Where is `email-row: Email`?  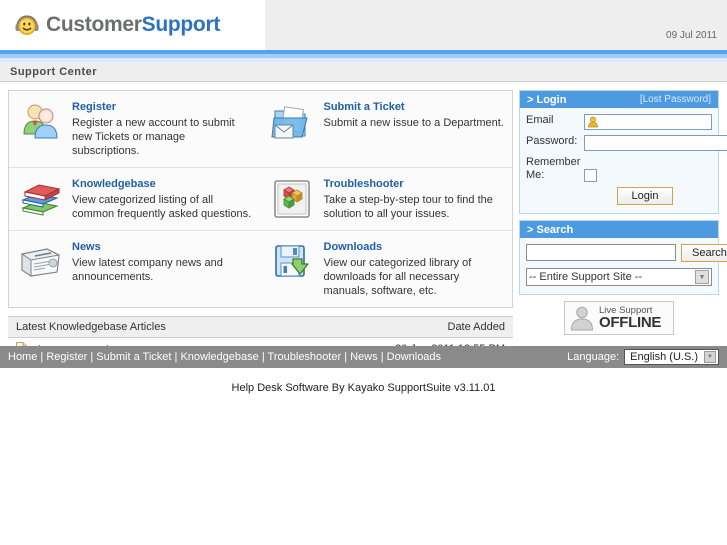 email-row: Email is located at coordinates (619, 122).